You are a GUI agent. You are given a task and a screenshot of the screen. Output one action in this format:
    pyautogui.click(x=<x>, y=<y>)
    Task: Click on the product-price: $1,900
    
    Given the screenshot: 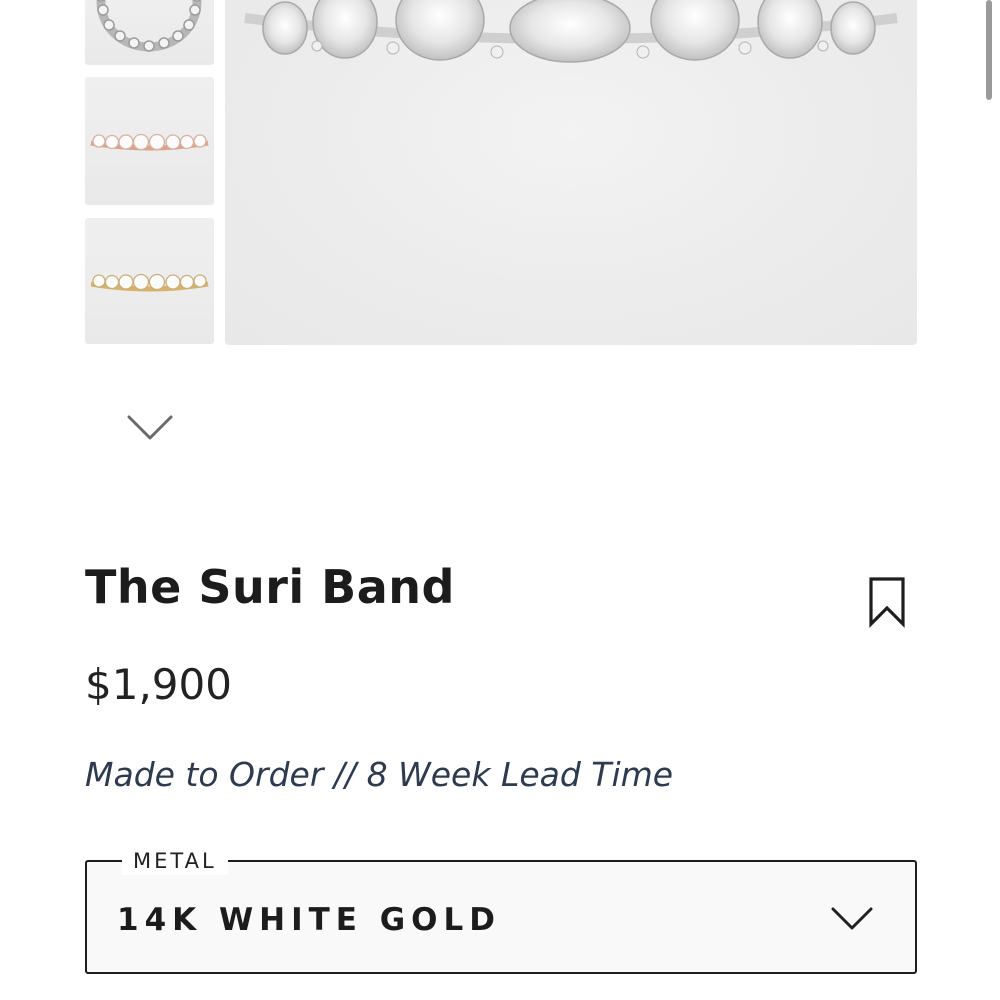 What is the action you would take?
    pyautogui.click(x=158, y=684)
    